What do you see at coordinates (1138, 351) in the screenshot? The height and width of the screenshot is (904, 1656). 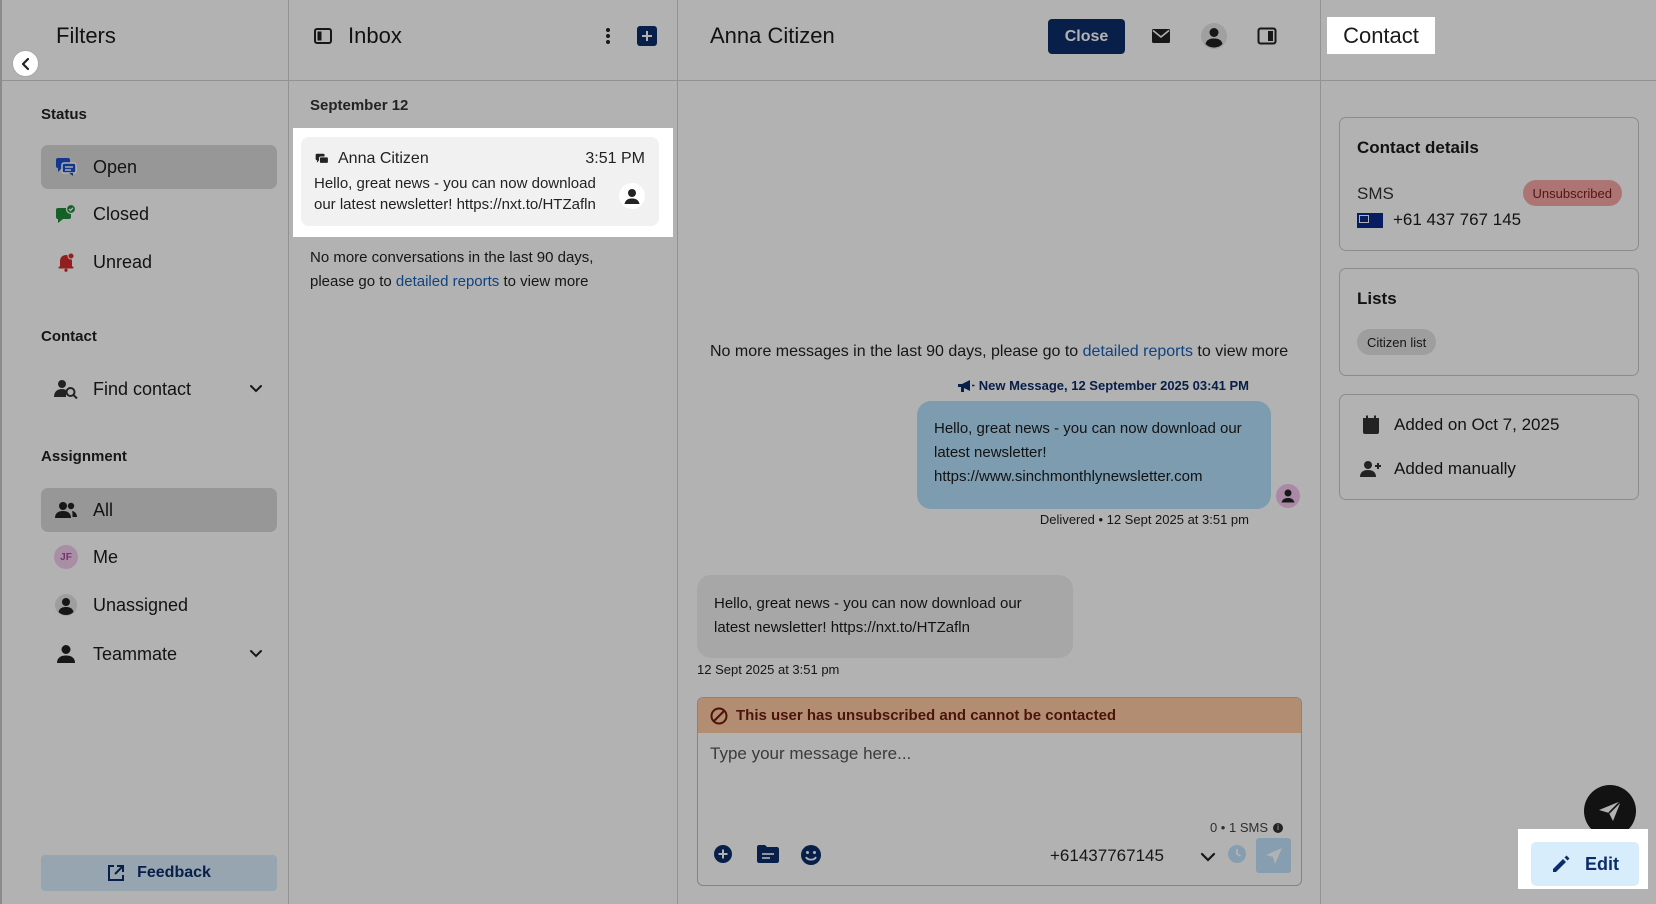 I see `messages-detailed-reports-link: detailed reports` at bounding box center [1138, 351].